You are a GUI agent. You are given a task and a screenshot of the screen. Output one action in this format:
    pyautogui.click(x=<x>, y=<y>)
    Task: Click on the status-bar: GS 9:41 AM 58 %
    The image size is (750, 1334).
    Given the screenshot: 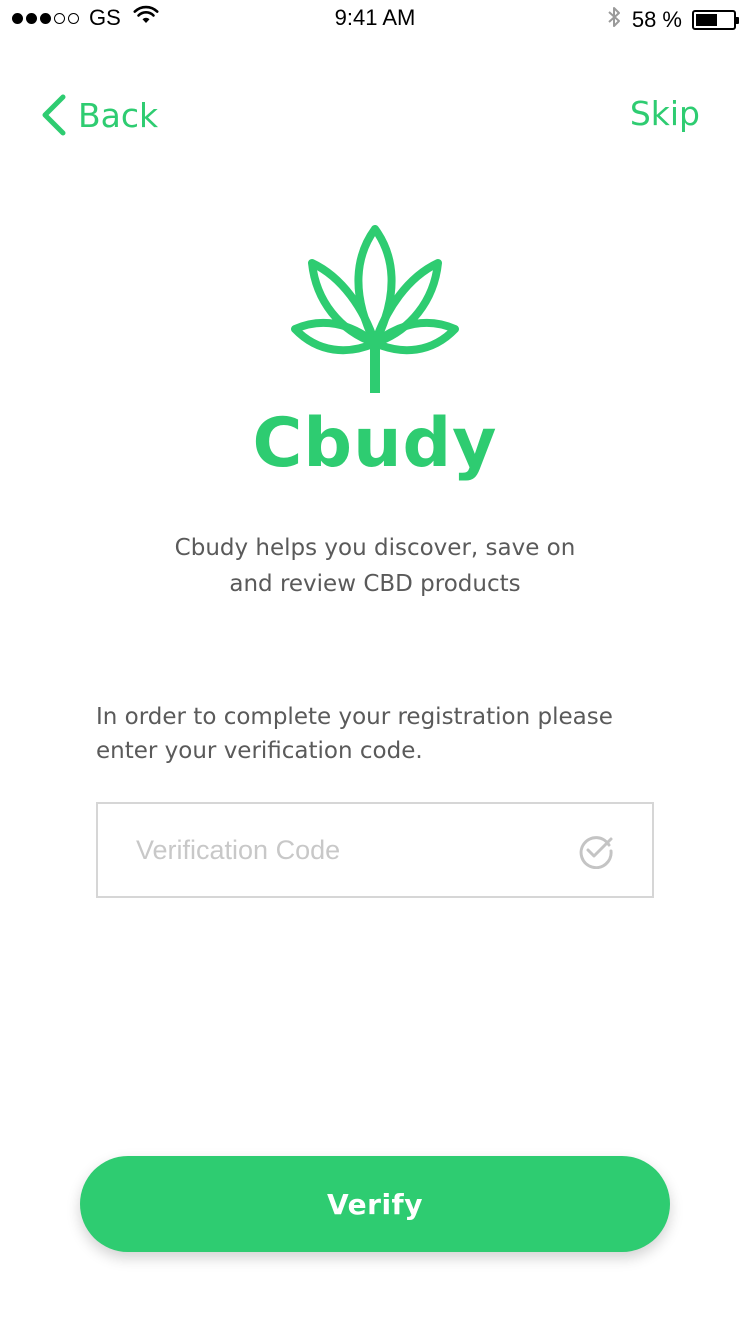 What is the action you would take?
    pyautogui.click(x=375, y=20)
    